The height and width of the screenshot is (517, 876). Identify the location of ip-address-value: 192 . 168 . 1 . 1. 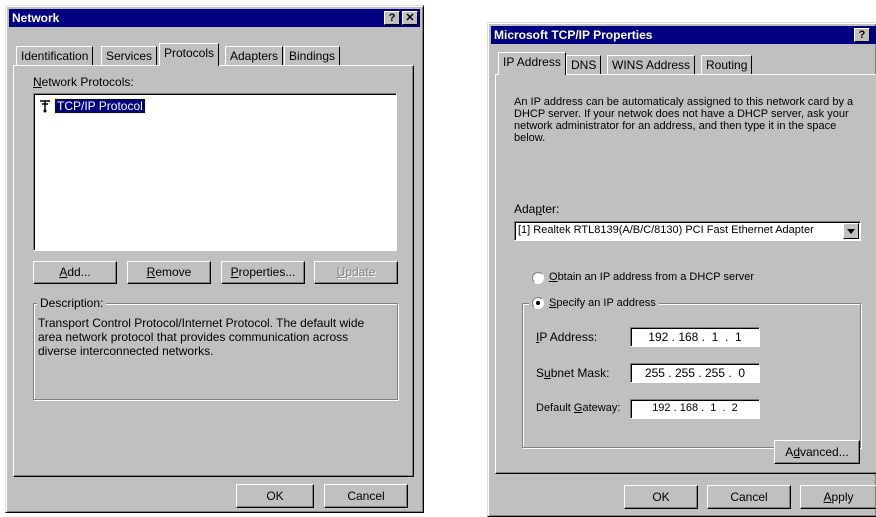
(695, 337).